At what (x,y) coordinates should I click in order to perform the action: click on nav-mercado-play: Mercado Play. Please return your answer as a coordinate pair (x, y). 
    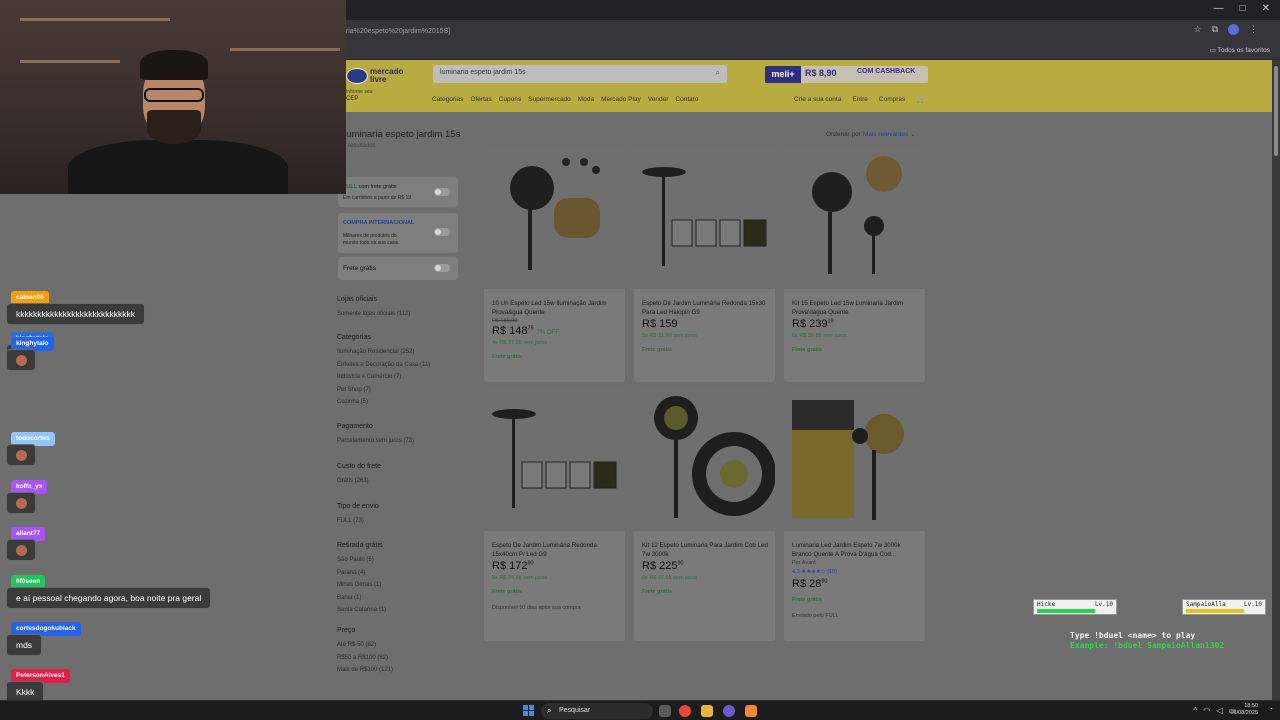
    Looking at the image, I should click on (621, 99).